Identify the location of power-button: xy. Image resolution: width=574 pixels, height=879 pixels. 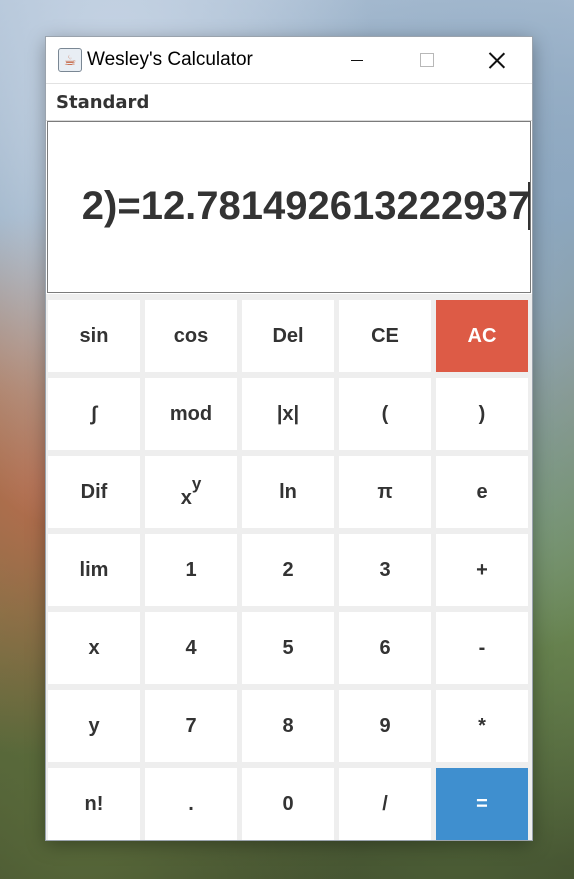
(191, 492).